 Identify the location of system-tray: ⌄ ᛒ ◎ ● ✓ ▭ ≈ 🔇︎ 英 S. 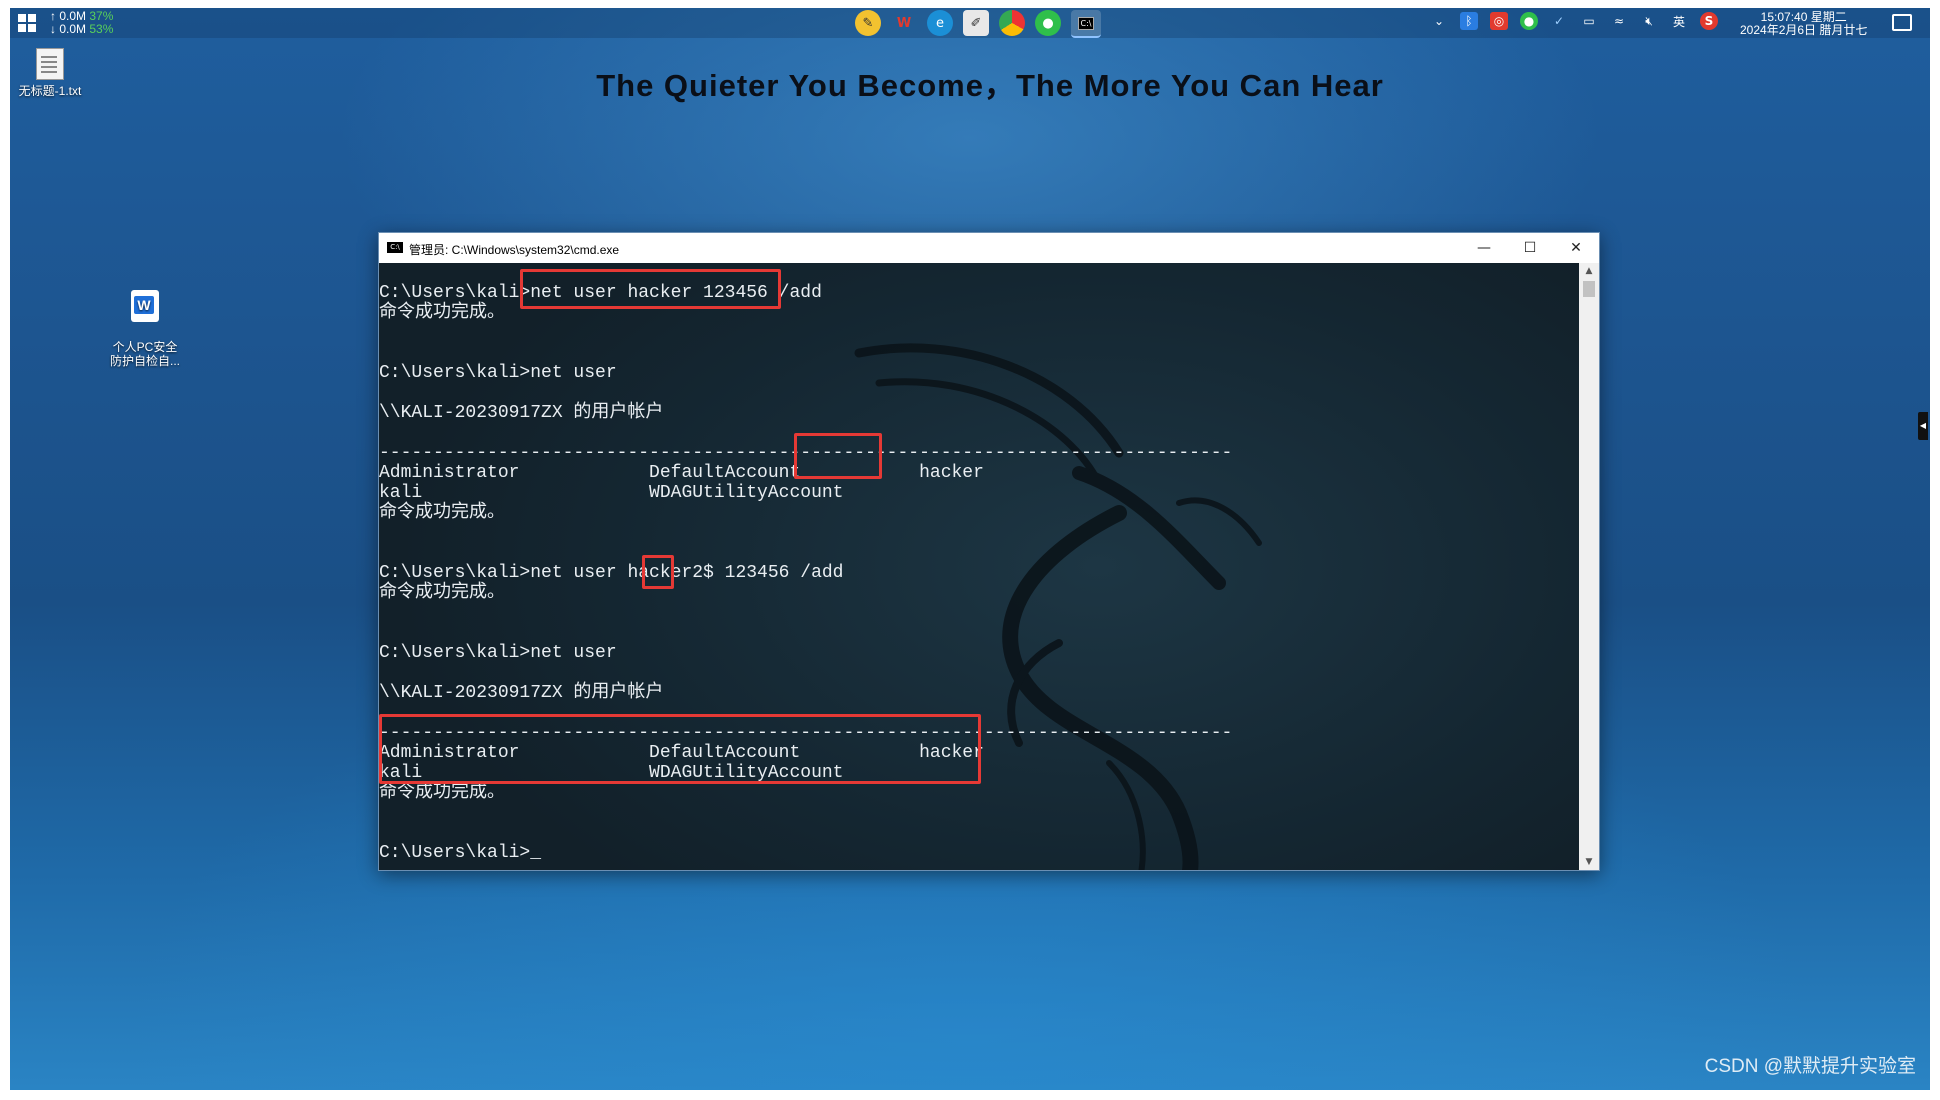
(1574, 21).